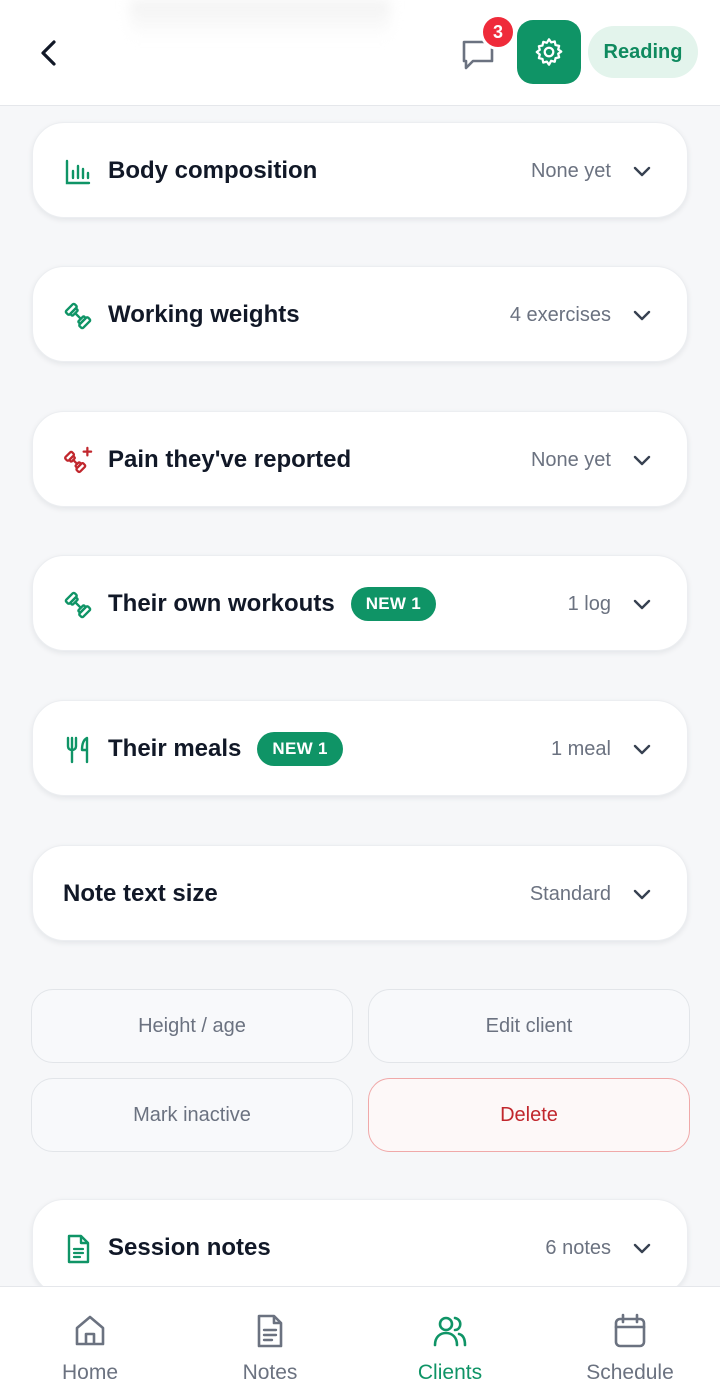 The image size is (720, 1400). Describe the element at coordinates (360, 1247) in the screenshot. I see `section-session-notes: Session notes 6 notes` at that location.